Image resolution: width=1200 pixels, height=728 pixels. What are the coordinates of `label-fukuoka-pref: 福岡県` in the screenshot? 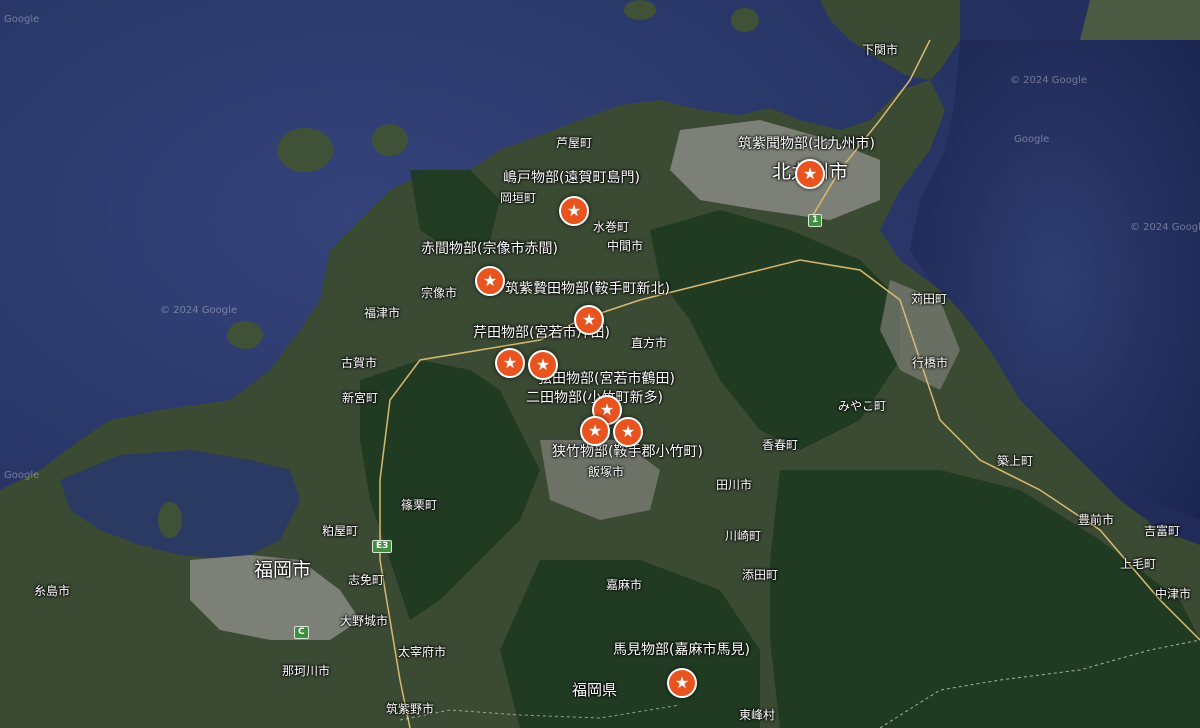 It's located at (595, 690).